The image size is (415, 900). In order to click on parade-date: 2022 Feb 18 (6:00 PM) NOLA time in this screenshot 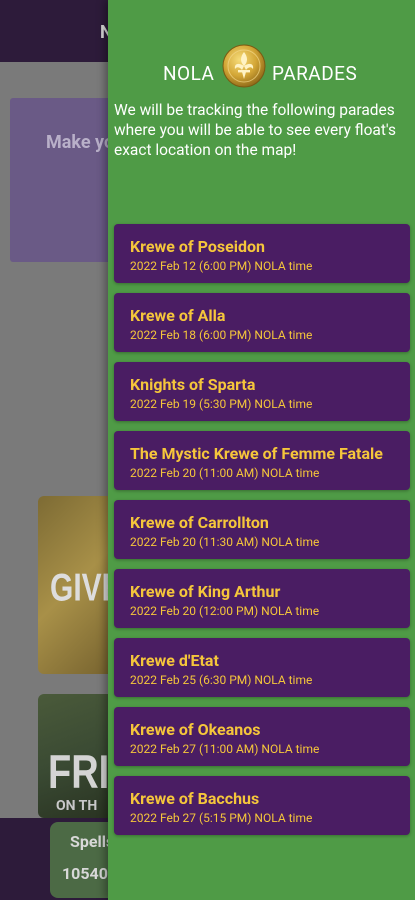, I will do `click(221, 335)`.